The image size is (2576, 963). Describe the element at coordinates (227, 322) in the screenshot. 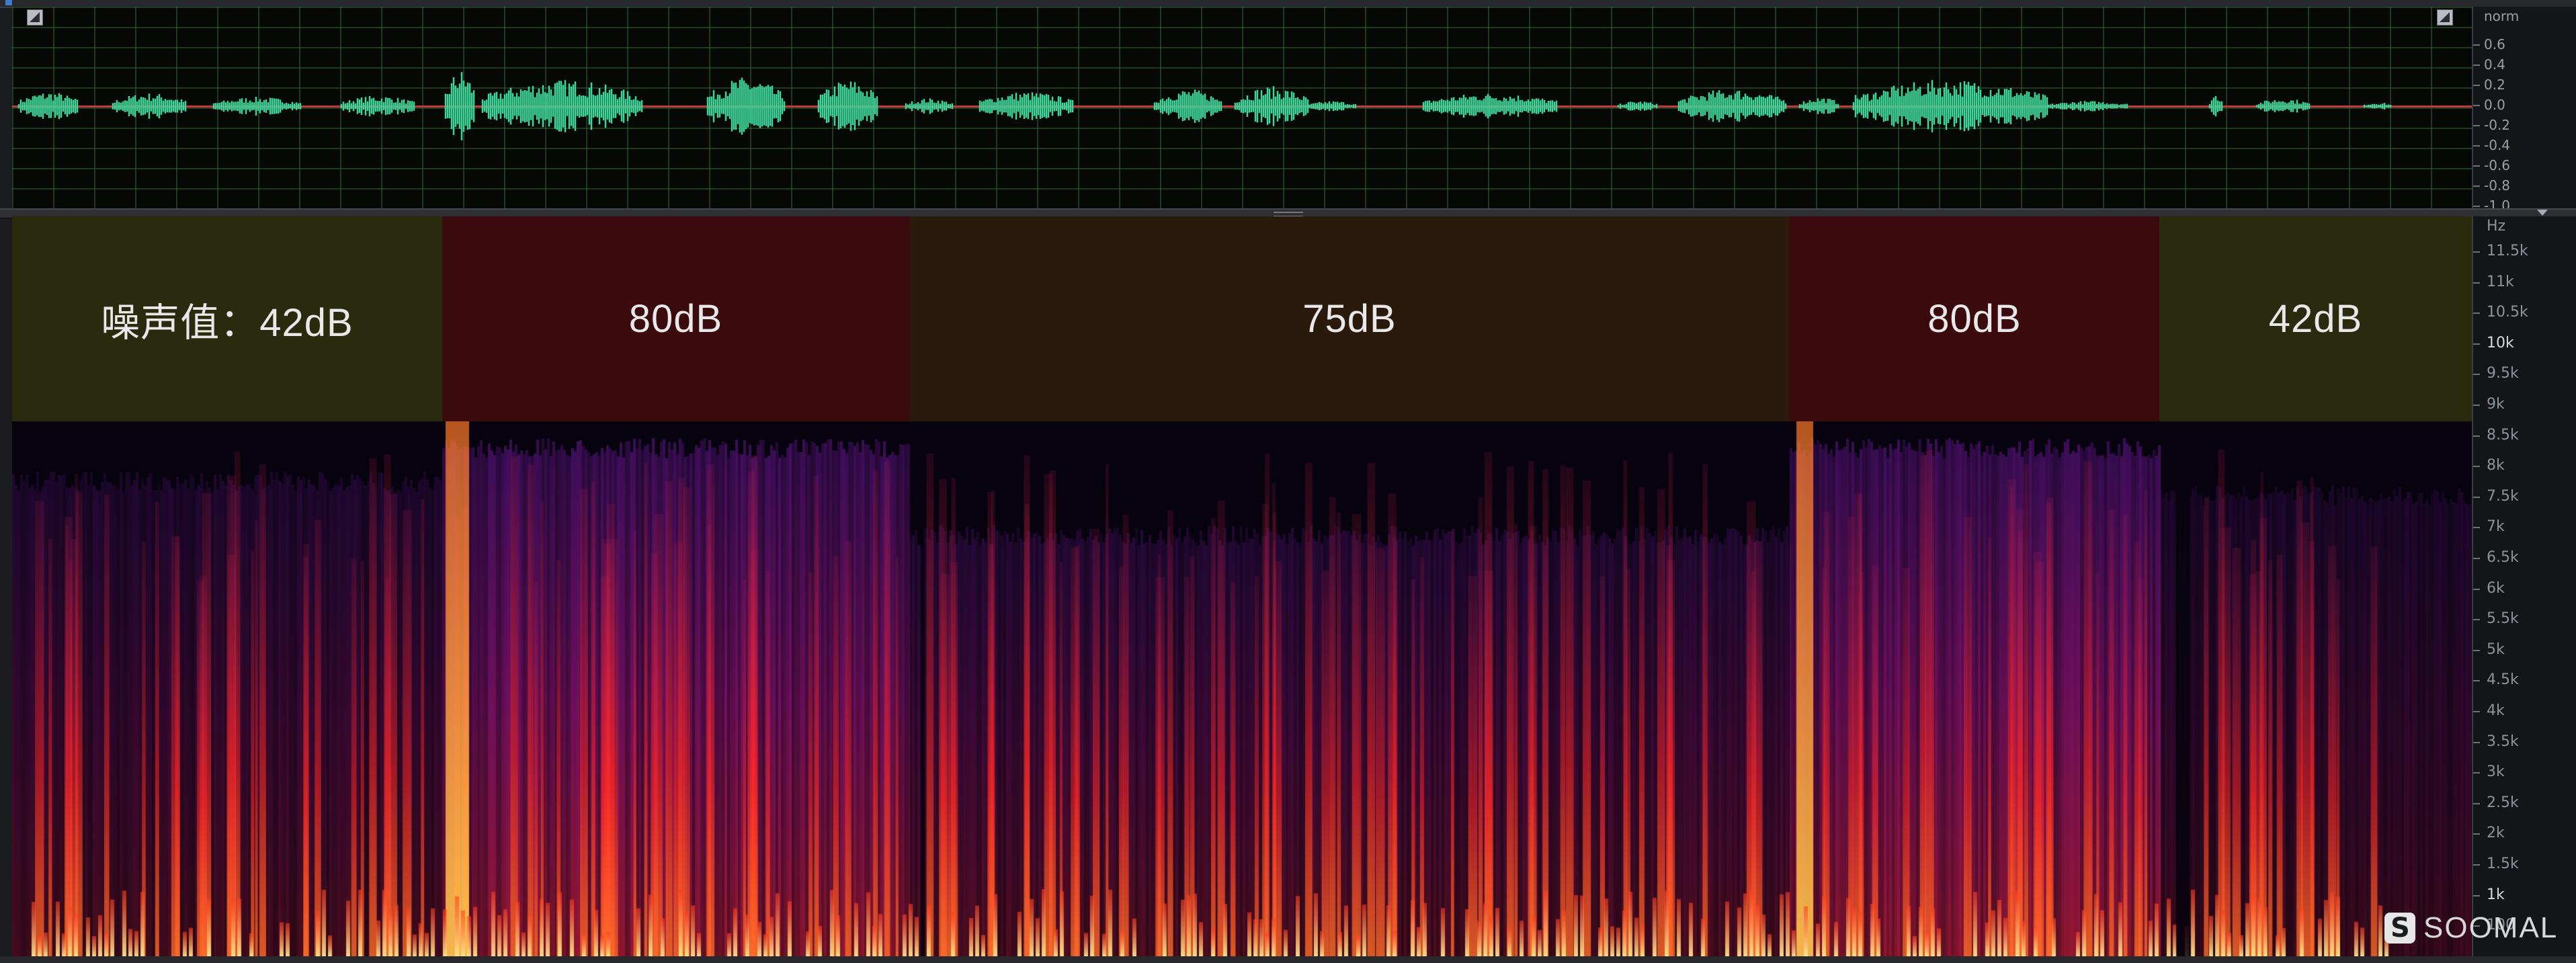

I see `noise-band-label: 噪声值：42dB` at that location.